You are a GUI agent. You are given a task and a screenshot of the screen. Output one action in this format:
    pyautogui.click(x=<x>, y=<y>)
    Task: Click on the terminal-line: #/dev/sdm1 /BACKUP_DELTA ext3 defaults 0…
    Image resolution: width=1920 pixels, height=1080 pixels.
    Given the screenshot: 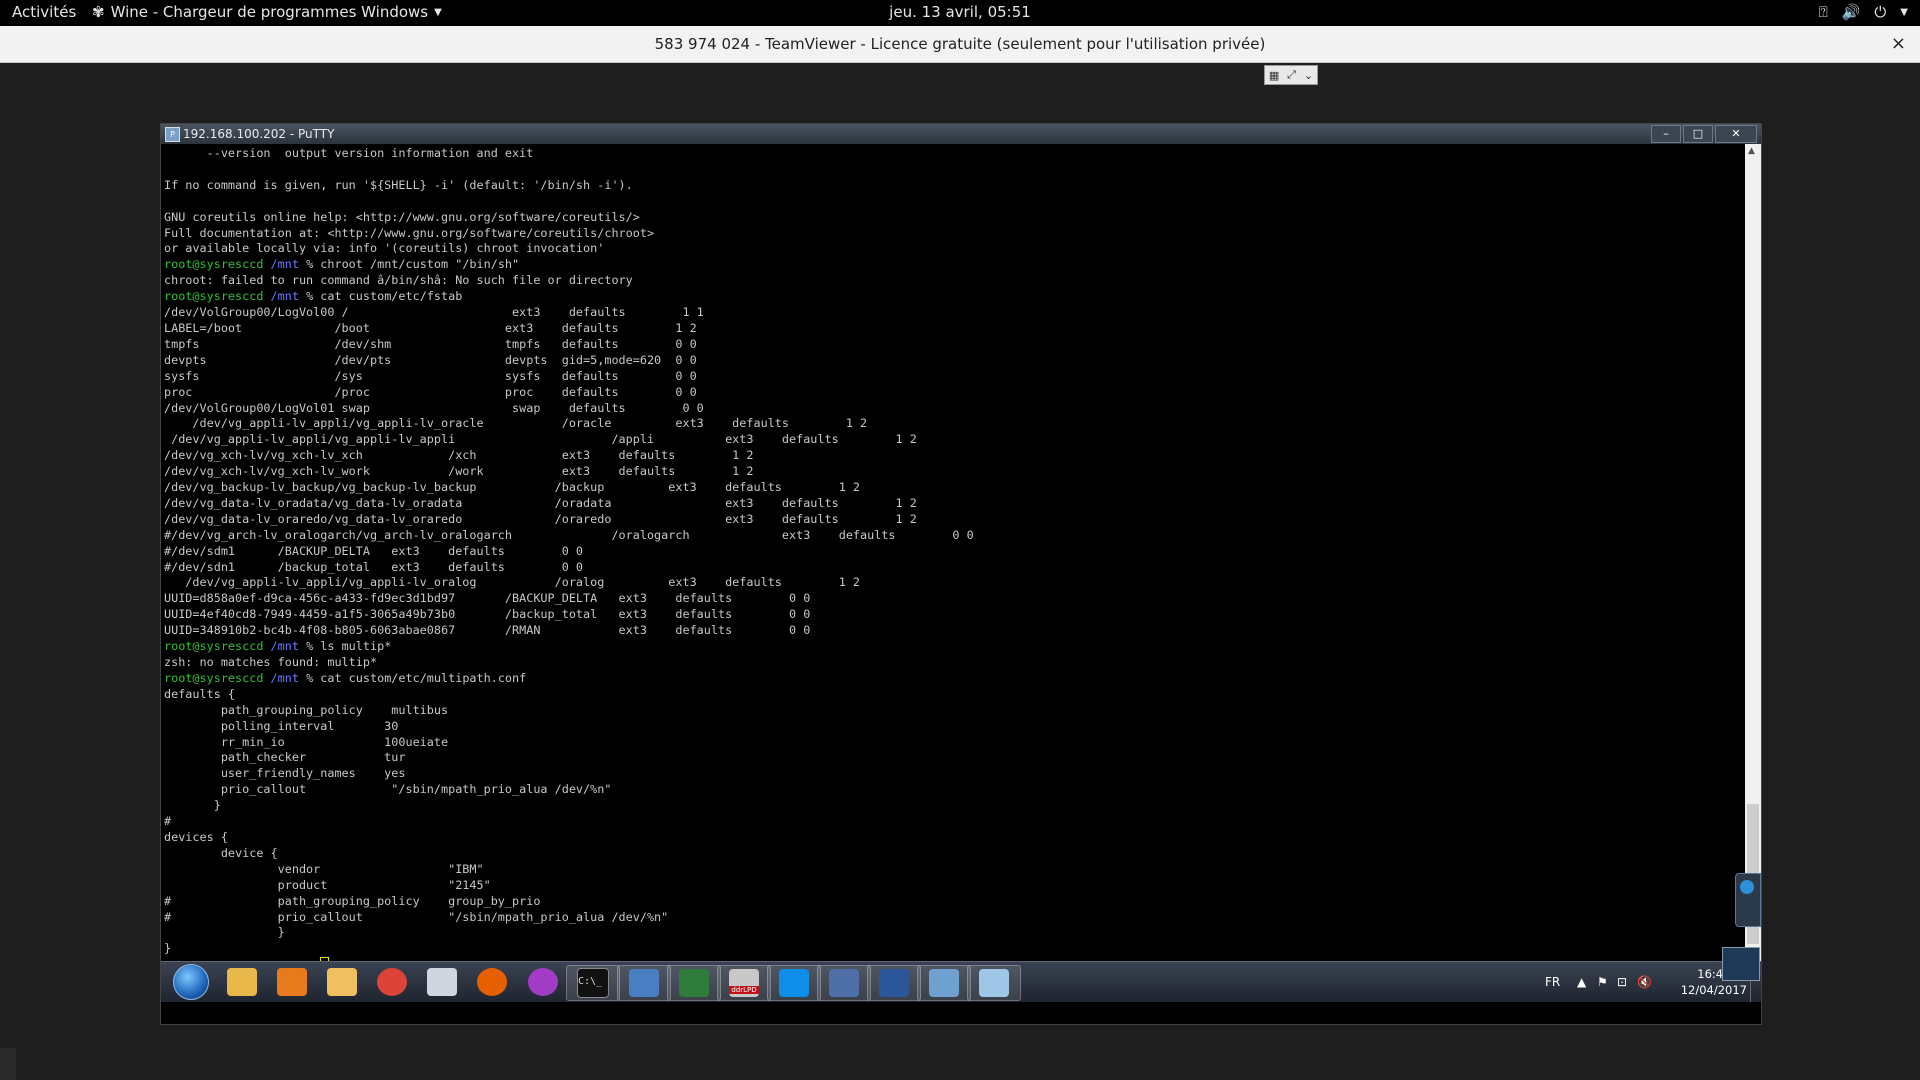 What is the action you would take?
    pyautogui.click(x=374, y=550)
    